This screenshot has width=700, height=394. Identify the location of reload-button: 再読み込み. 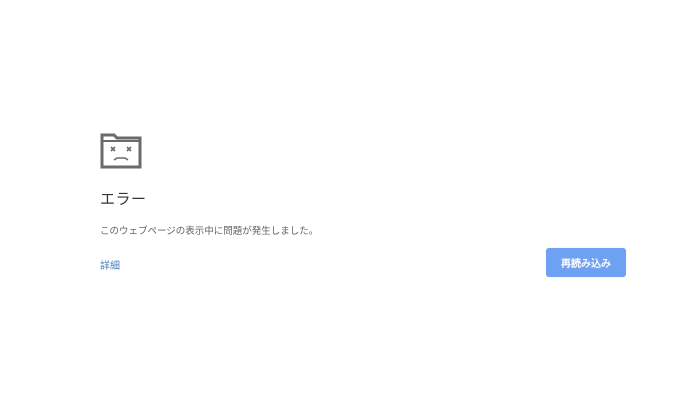
(586, 262).